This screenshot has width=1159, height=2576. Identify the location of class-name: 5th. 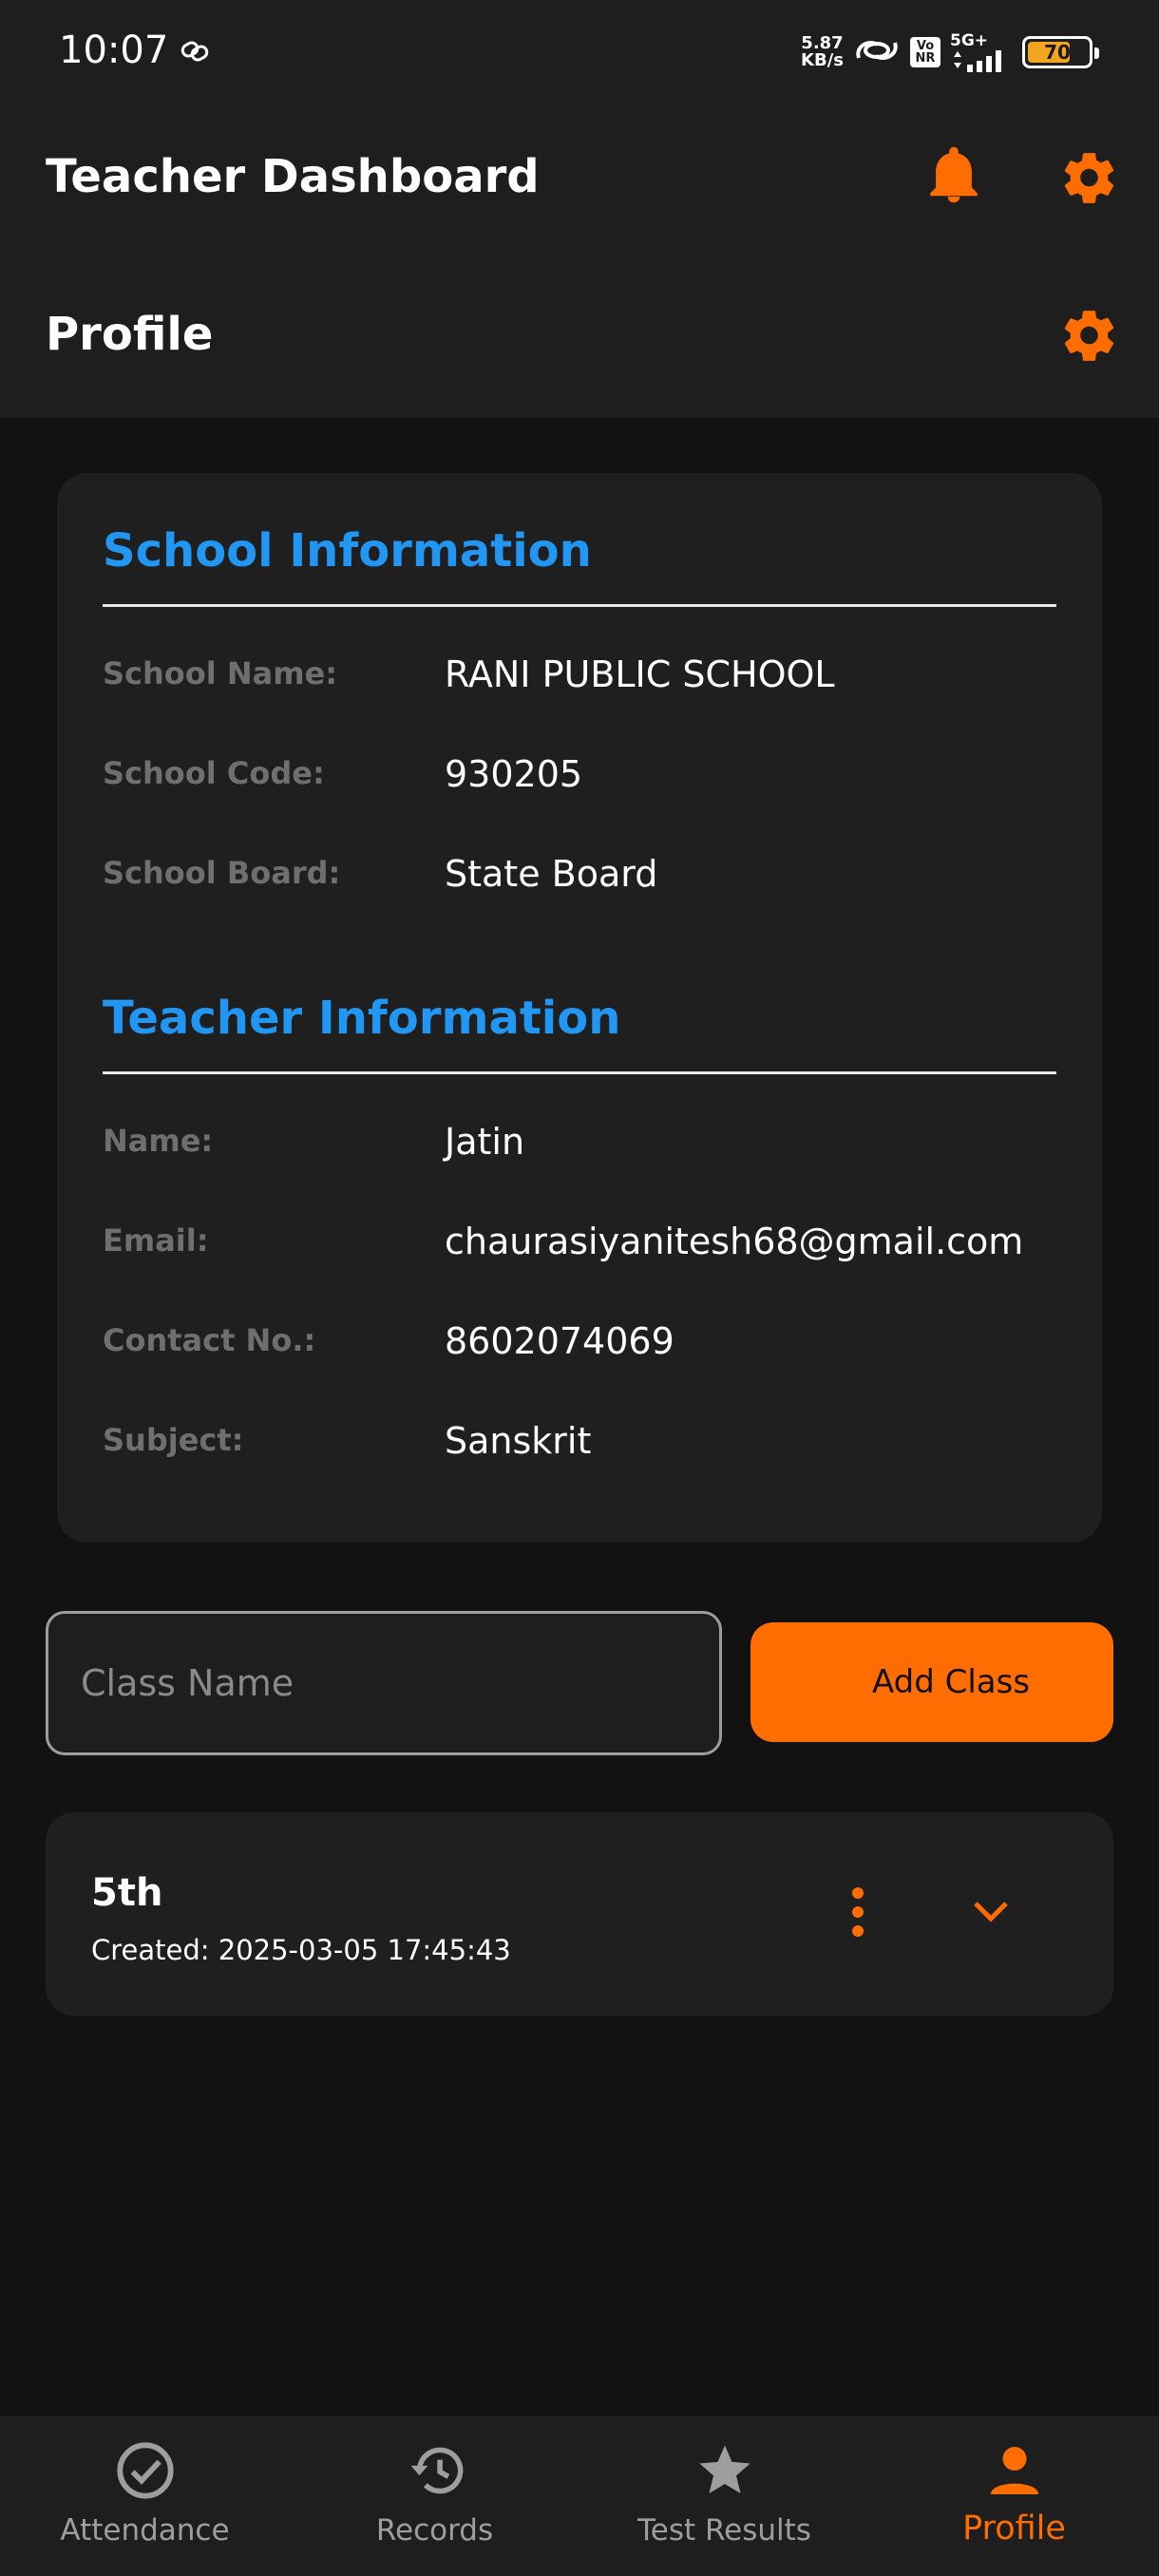
(127, 1893).